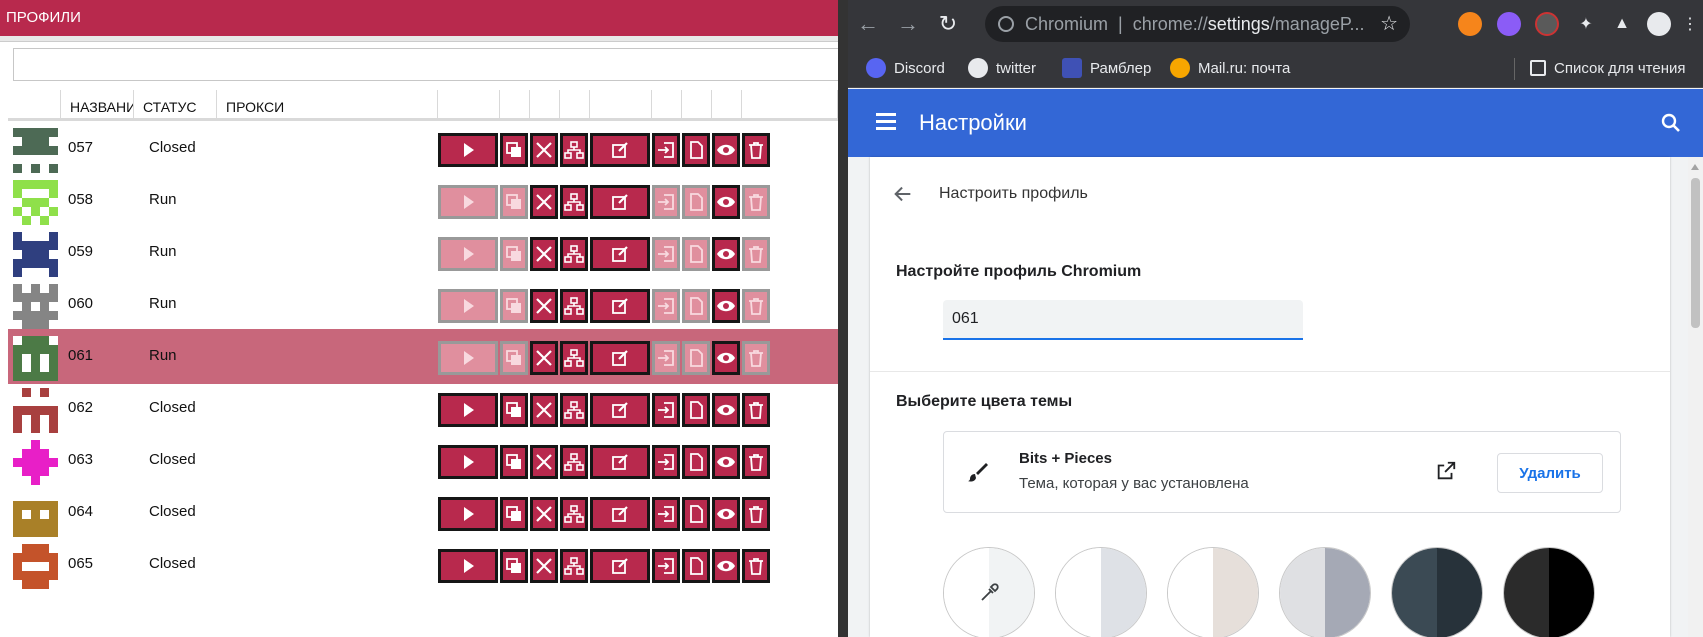 The height and width of the screenshot is (637, 1703). I want to click on table-row: 057 Closed, so click(423, 148).